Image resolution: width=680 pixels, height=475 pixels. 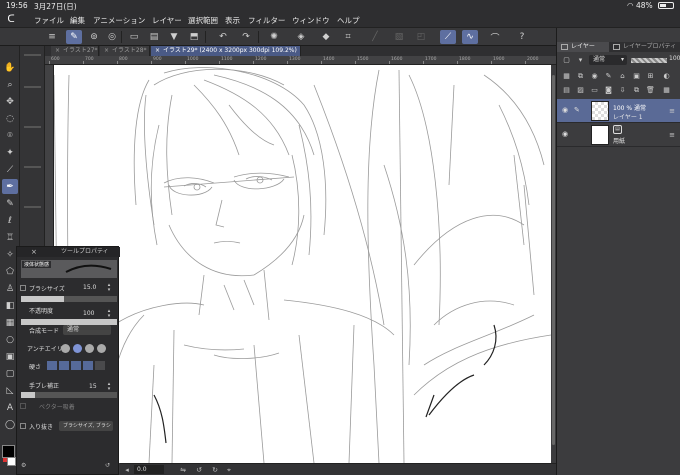 What do you see at coordinates (174, 37) in the screenshot?
I see `save-icon: ▼` at bounding box center [174, 37].